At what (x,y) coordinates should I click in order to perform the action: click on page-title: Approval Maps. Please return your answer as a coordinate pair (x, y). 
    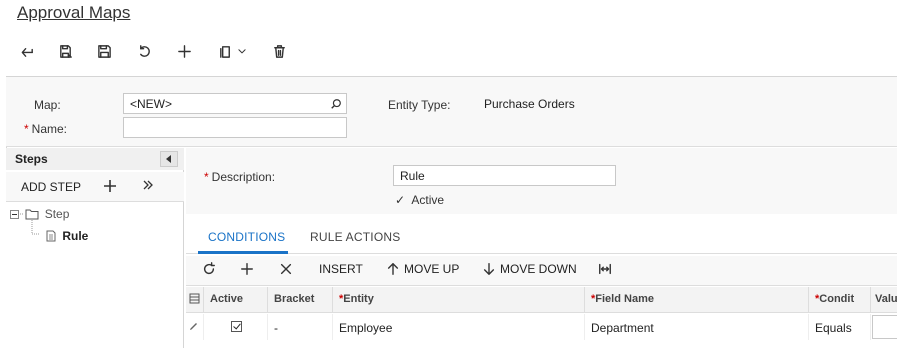
    Looking at the image, I should click on (74, 12).